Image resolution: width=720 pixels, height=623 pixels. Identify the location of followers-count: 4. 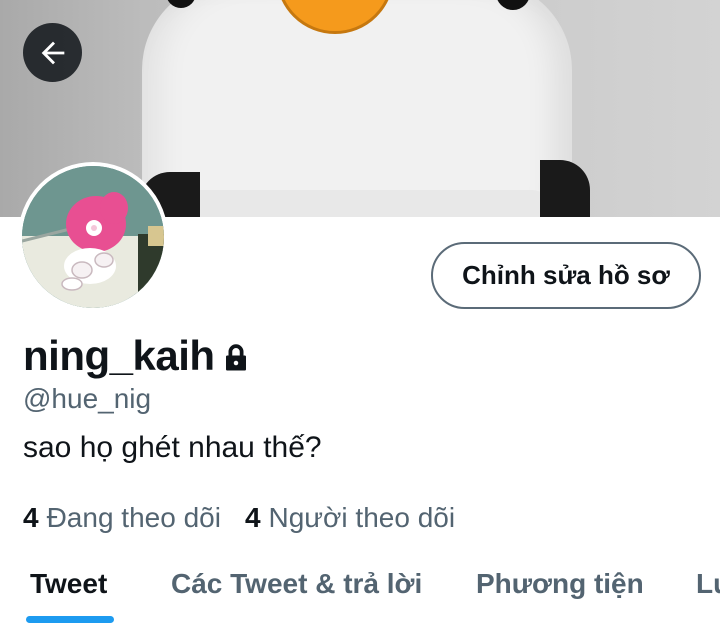
(252, 517).